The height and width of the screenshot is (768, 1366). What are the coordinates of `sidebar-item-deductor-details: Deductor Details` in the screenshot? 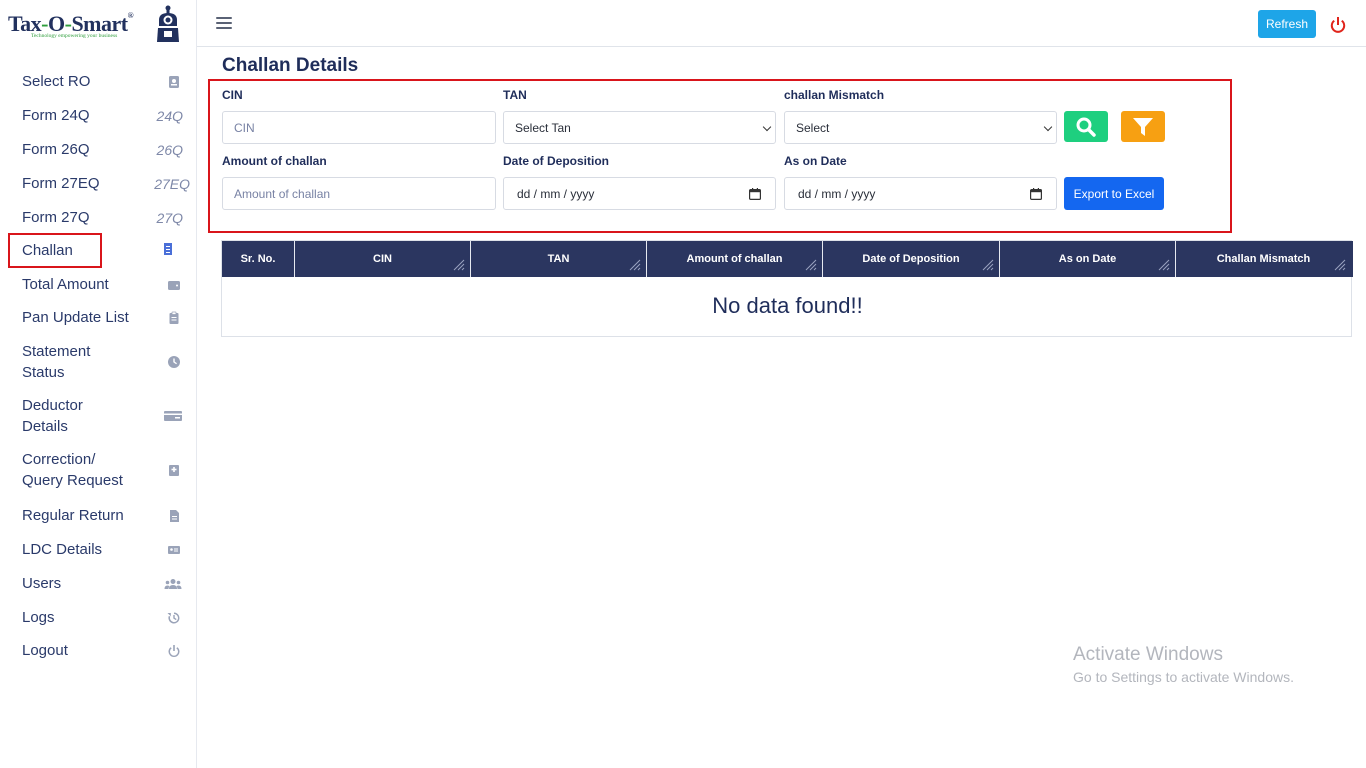 It's located at (99, 416).